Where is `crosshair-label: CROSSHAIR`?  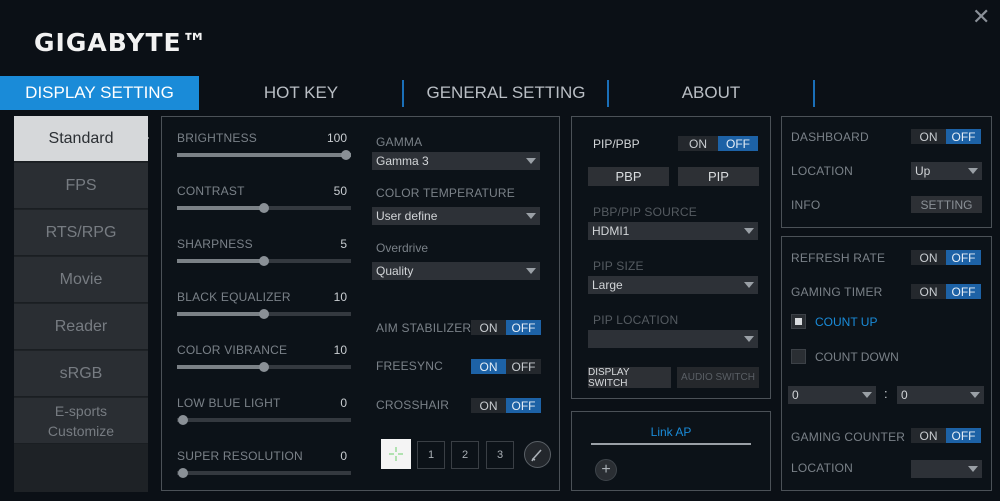 crosshair-label: CROSSHAIR is located at coordinates (413, 405).